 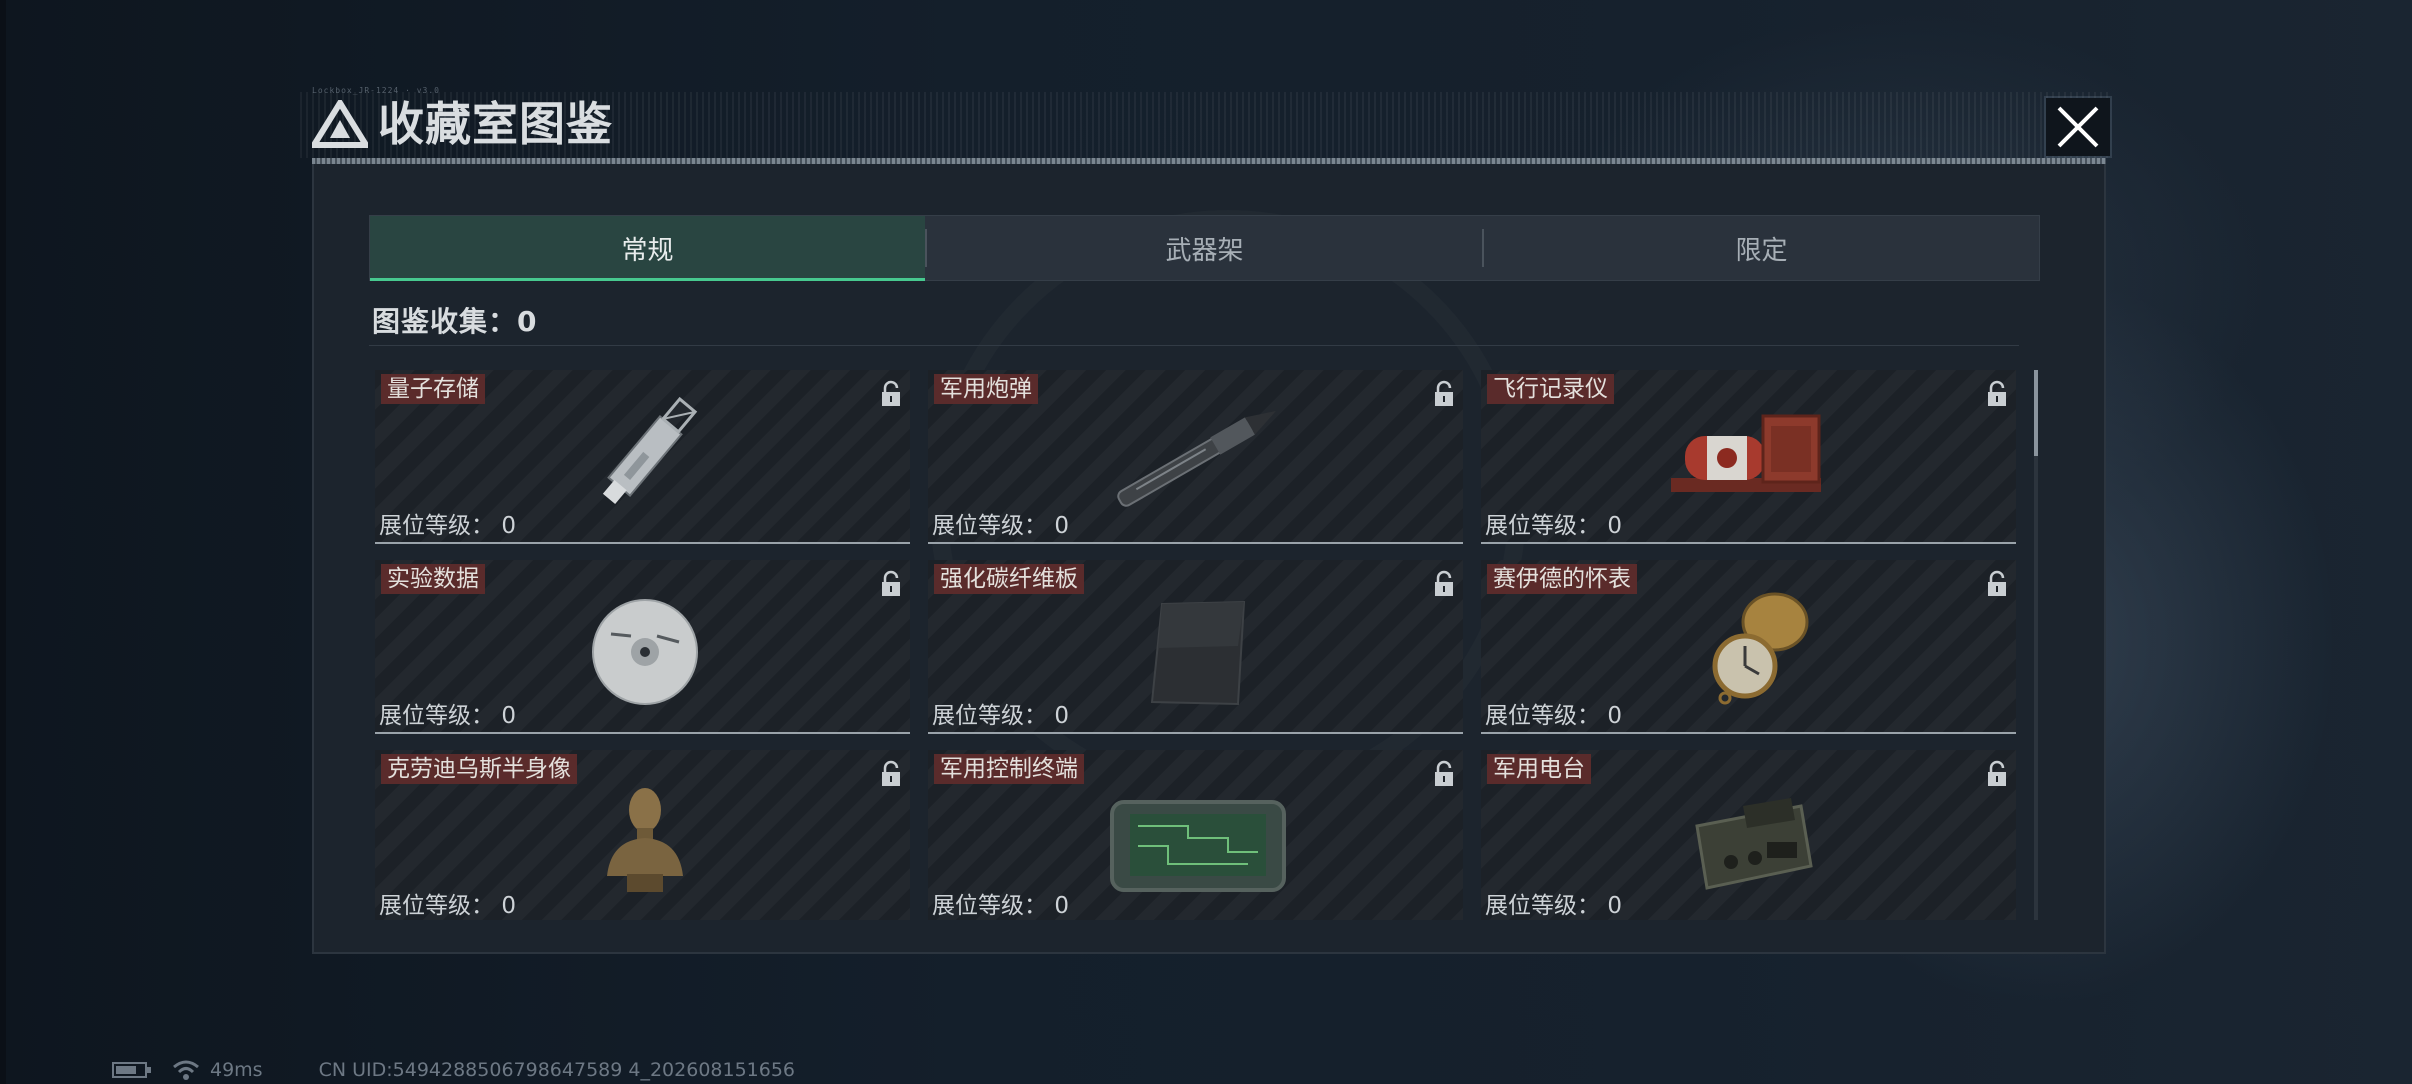 I want to click on radio-icon, so click(x=1754, y=844).